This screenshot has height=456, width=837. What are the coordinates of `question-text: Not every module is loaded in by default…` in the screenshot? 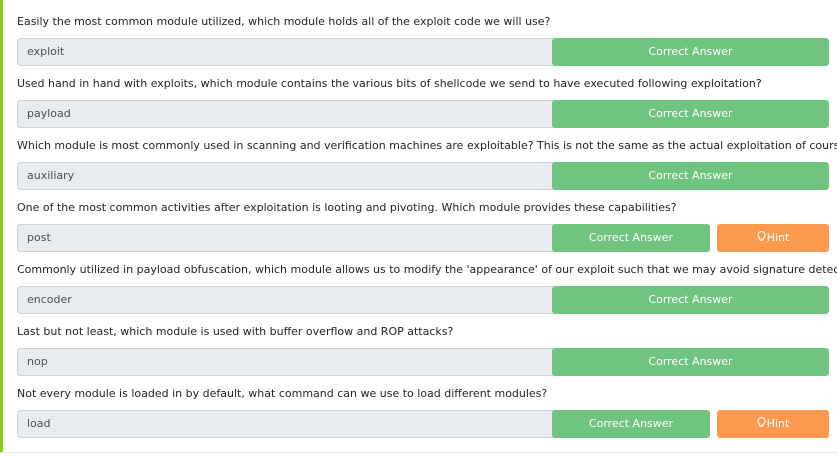 It's located at (282, 393).